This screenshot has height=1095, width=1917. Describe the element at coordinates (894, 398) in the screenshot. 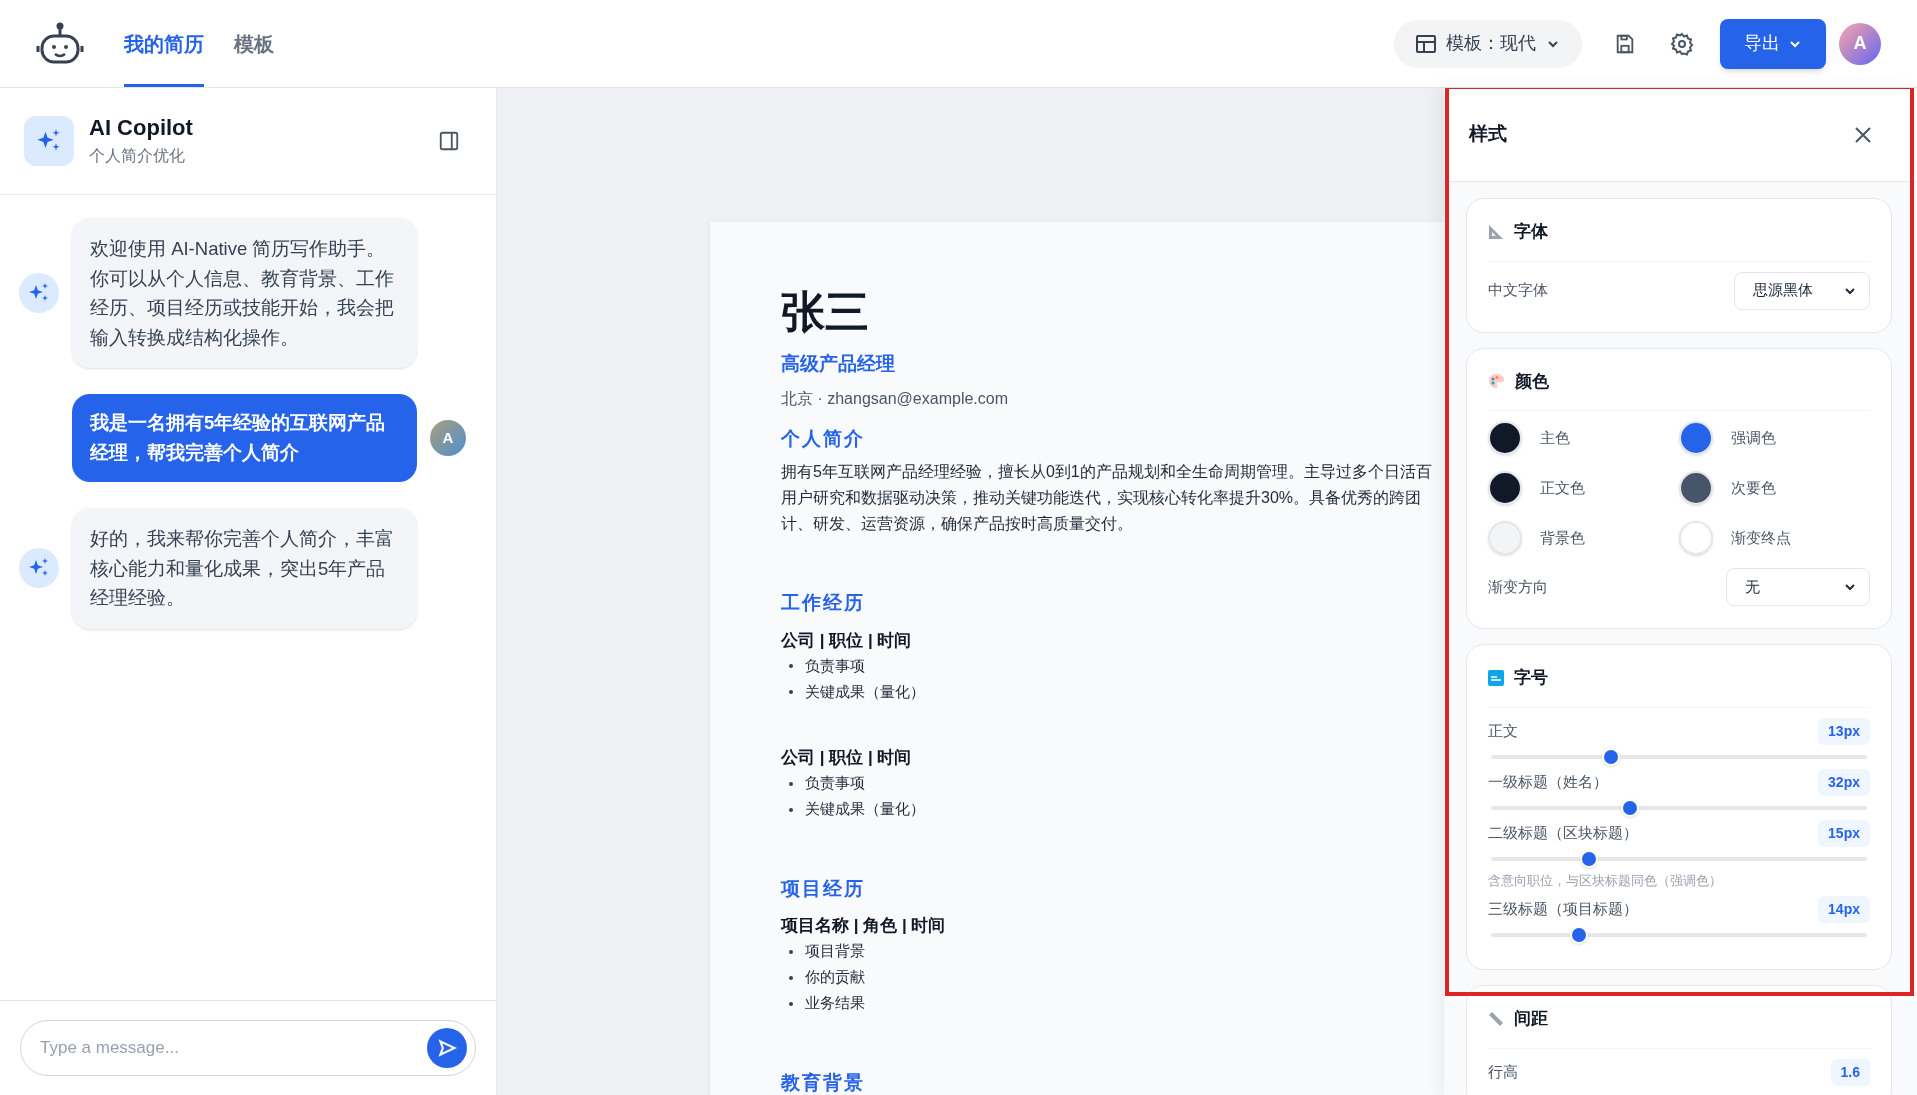

I see `resume-contact: 北京 · zhangsan@example.com` at that location.